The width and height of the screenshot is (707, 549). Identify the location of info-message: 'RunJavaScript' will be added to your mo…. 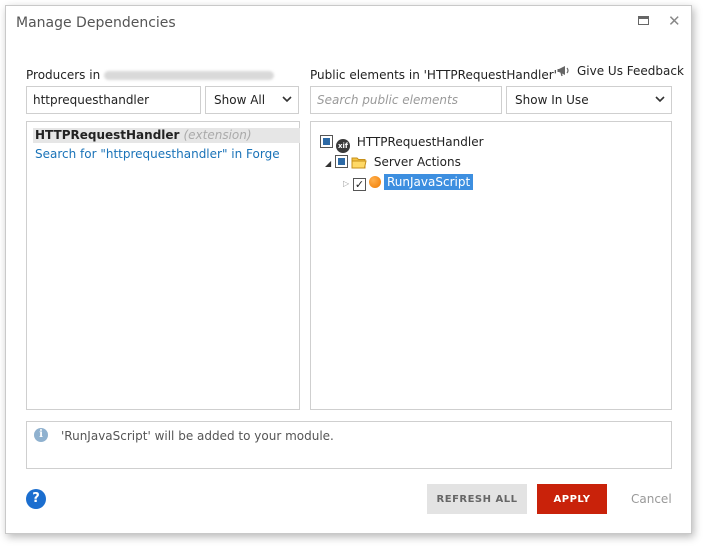
(197, 436).